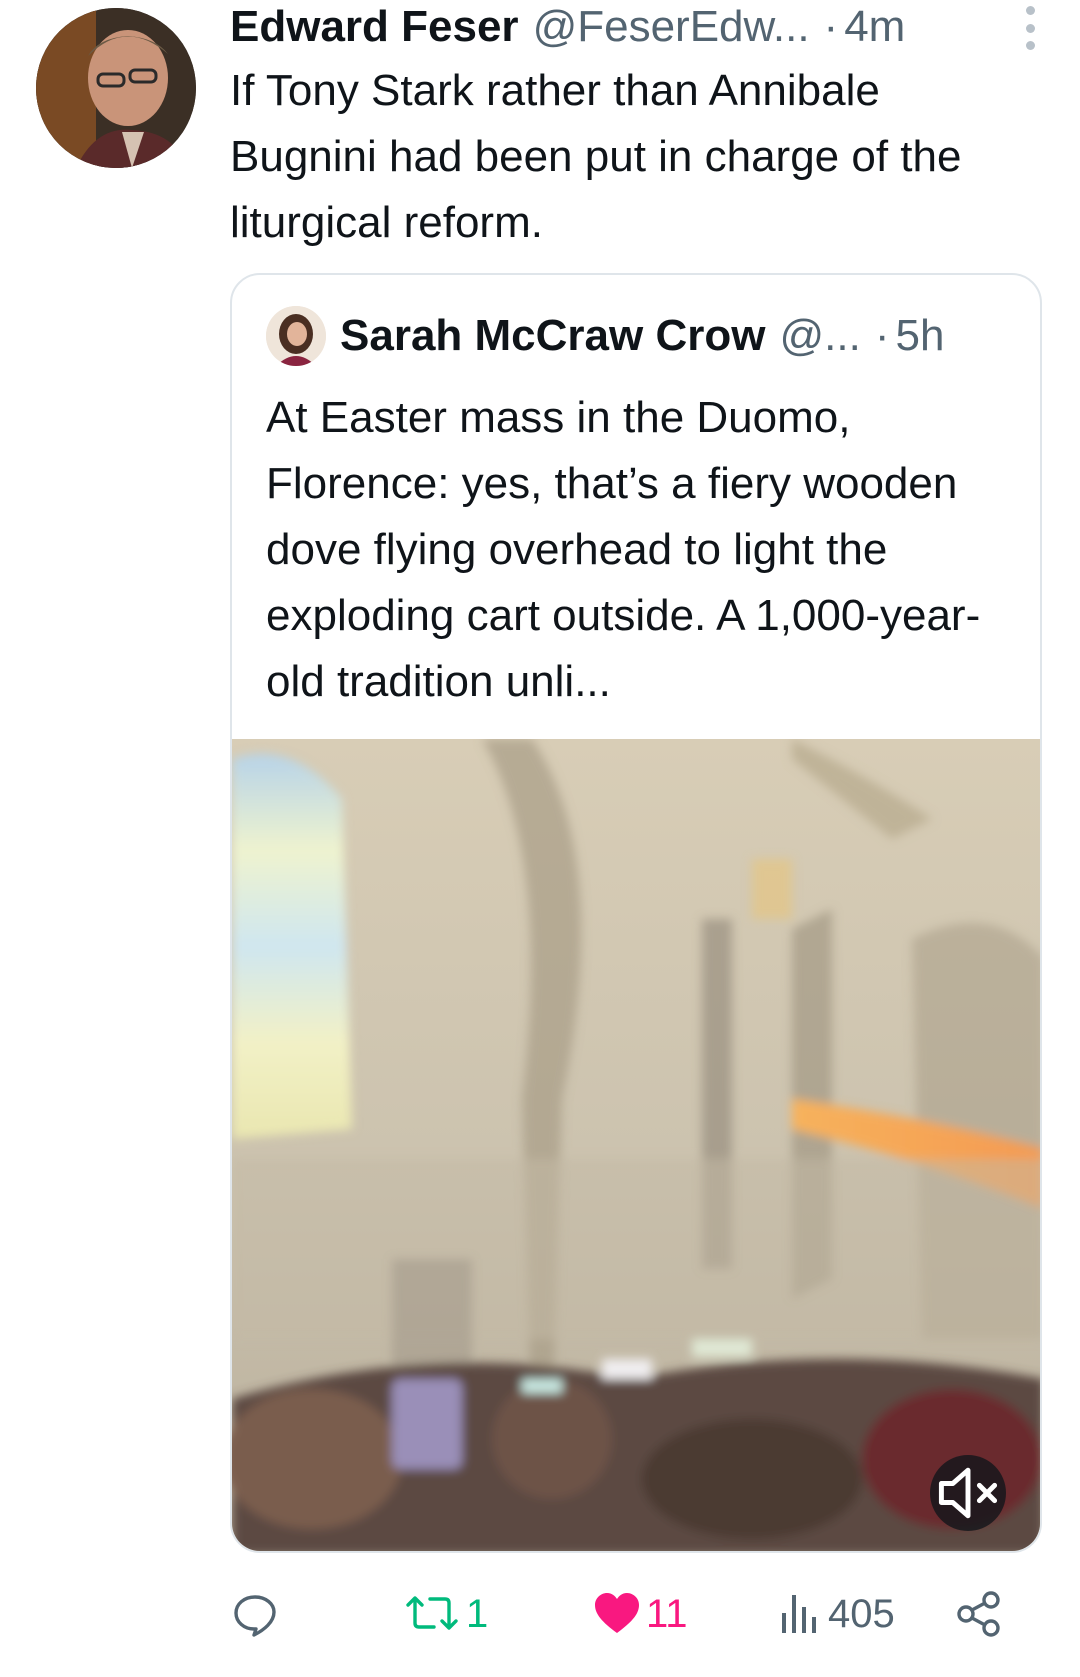  I want to click on views-count: 405, so click(861, 1613).